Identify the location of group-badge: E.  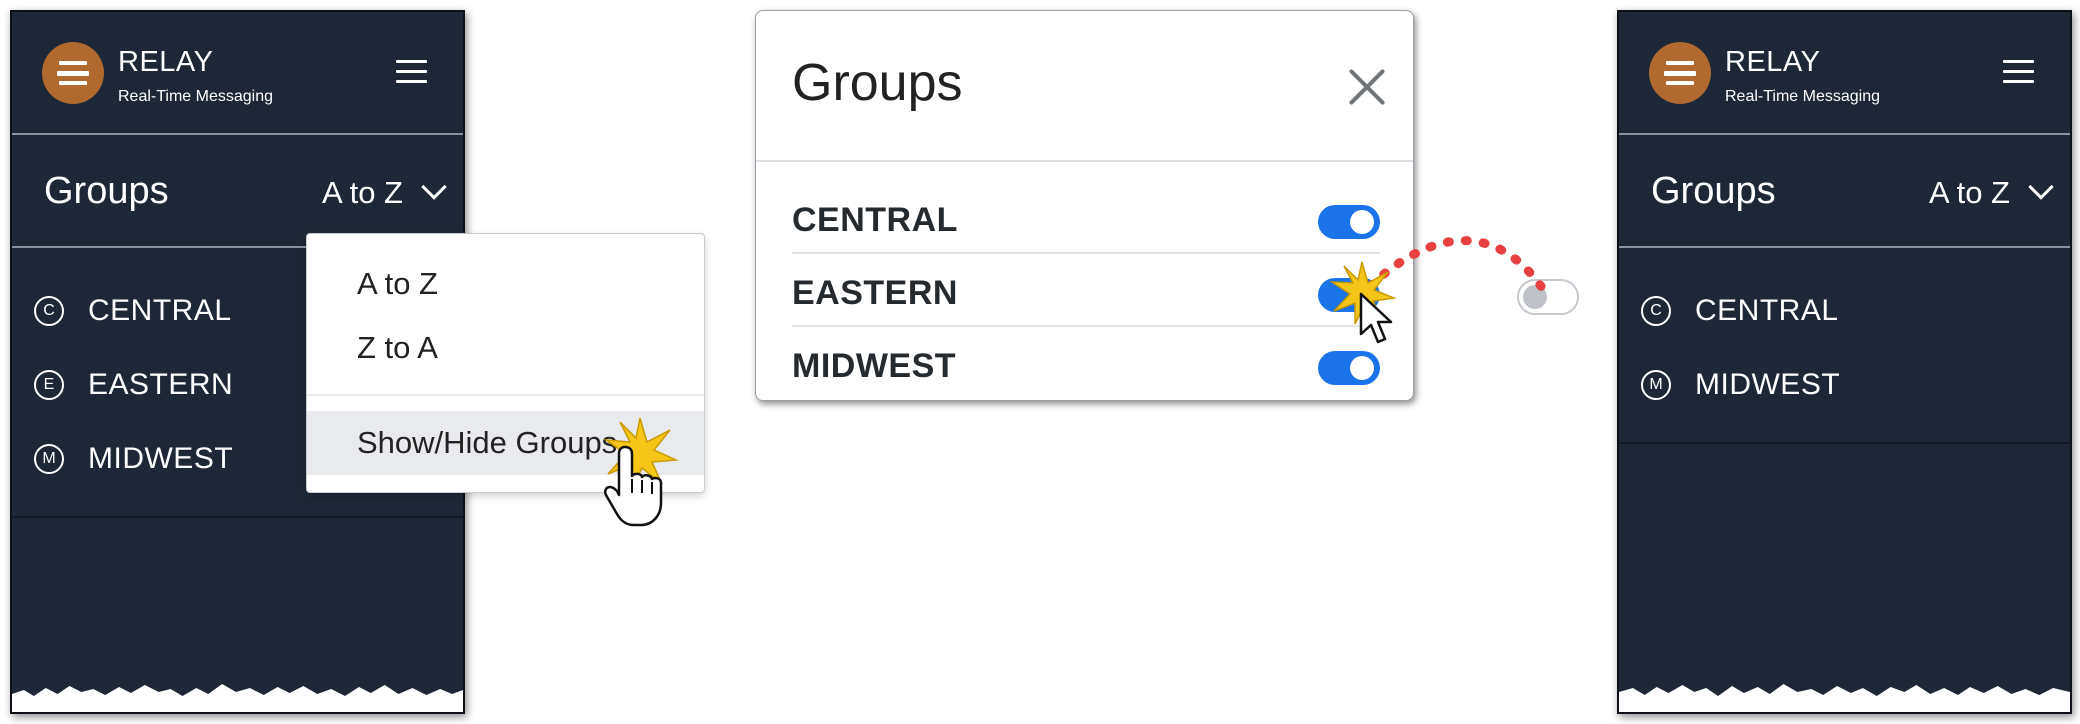
(49, 385).